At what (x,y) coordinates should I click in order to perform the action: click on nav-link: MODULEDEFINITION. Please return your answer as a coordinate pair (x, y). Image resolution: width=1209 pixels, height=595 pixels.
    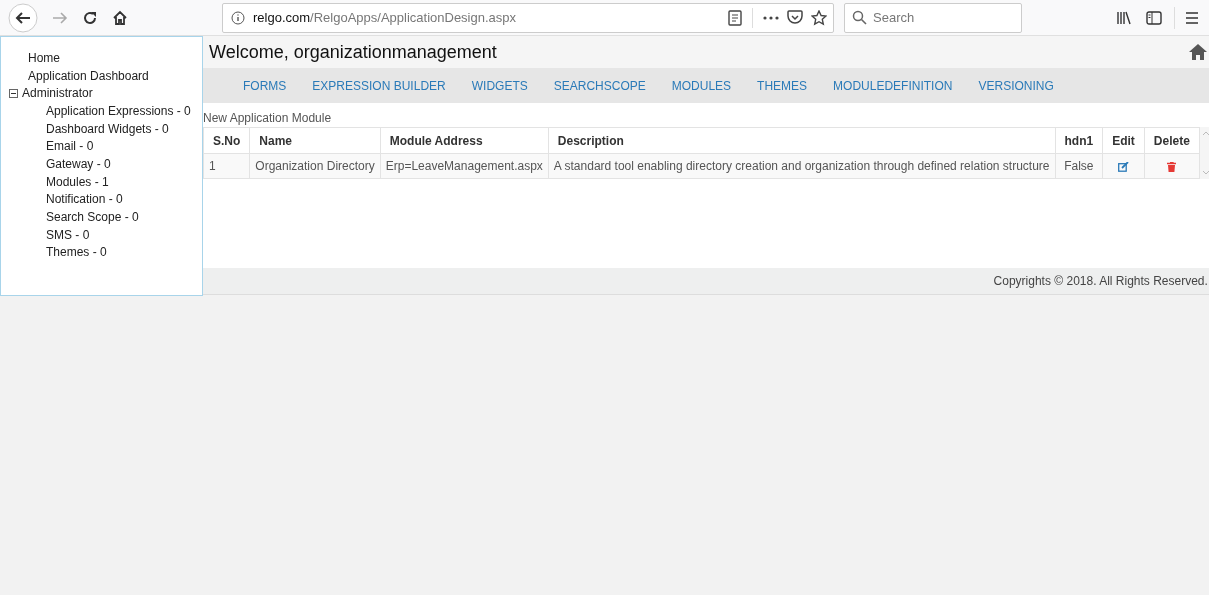
    Looking at the image, I should click on (893, 85).